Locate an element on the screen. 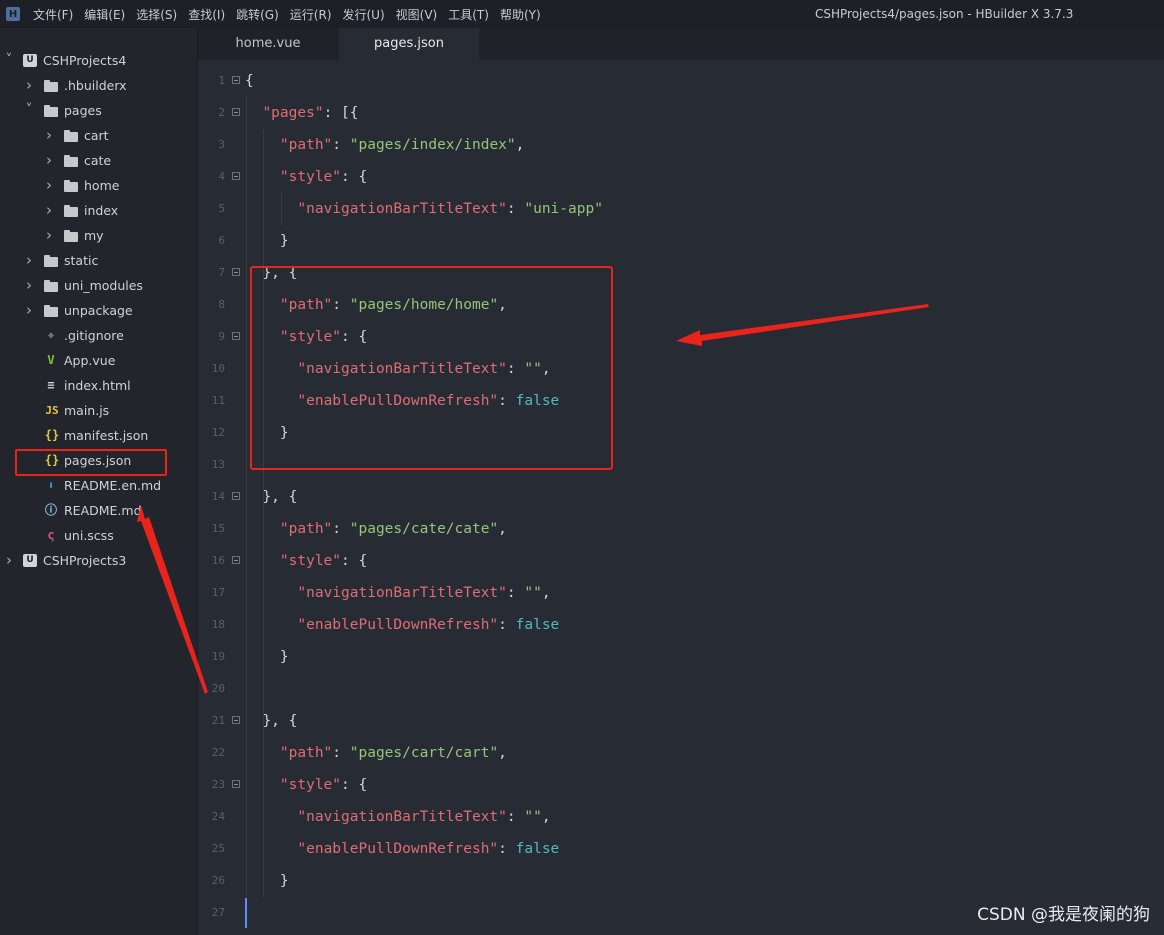  tree-item: {} manifest.json is located at coordinates (98, 435).